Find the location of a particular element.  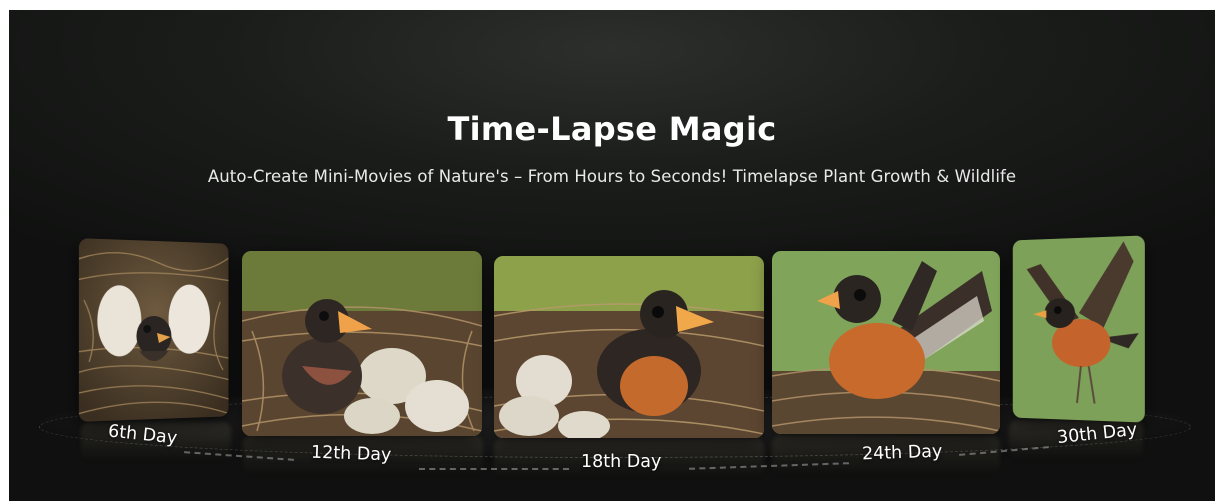

fledgling-wings-image is located at coordinates (886, 342).